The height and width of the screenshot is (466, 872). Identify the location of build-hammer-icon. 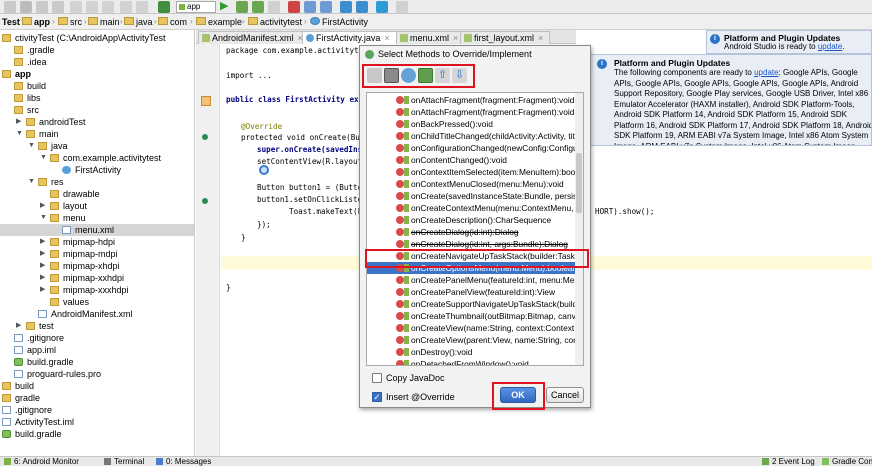
(164, 7).